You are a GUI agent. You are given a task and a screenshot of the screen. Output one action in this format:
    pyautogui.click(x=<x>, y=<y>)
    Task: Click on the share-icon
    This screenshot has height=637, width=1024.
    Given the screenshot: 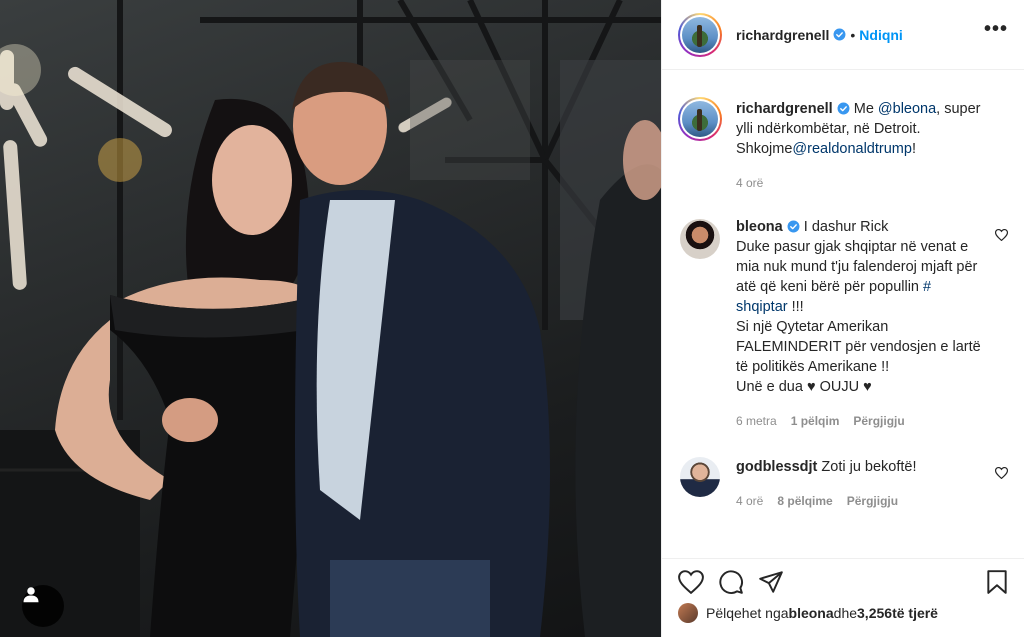 What is the action you would take?
    pyautogui.click(x=771, y=582)
    